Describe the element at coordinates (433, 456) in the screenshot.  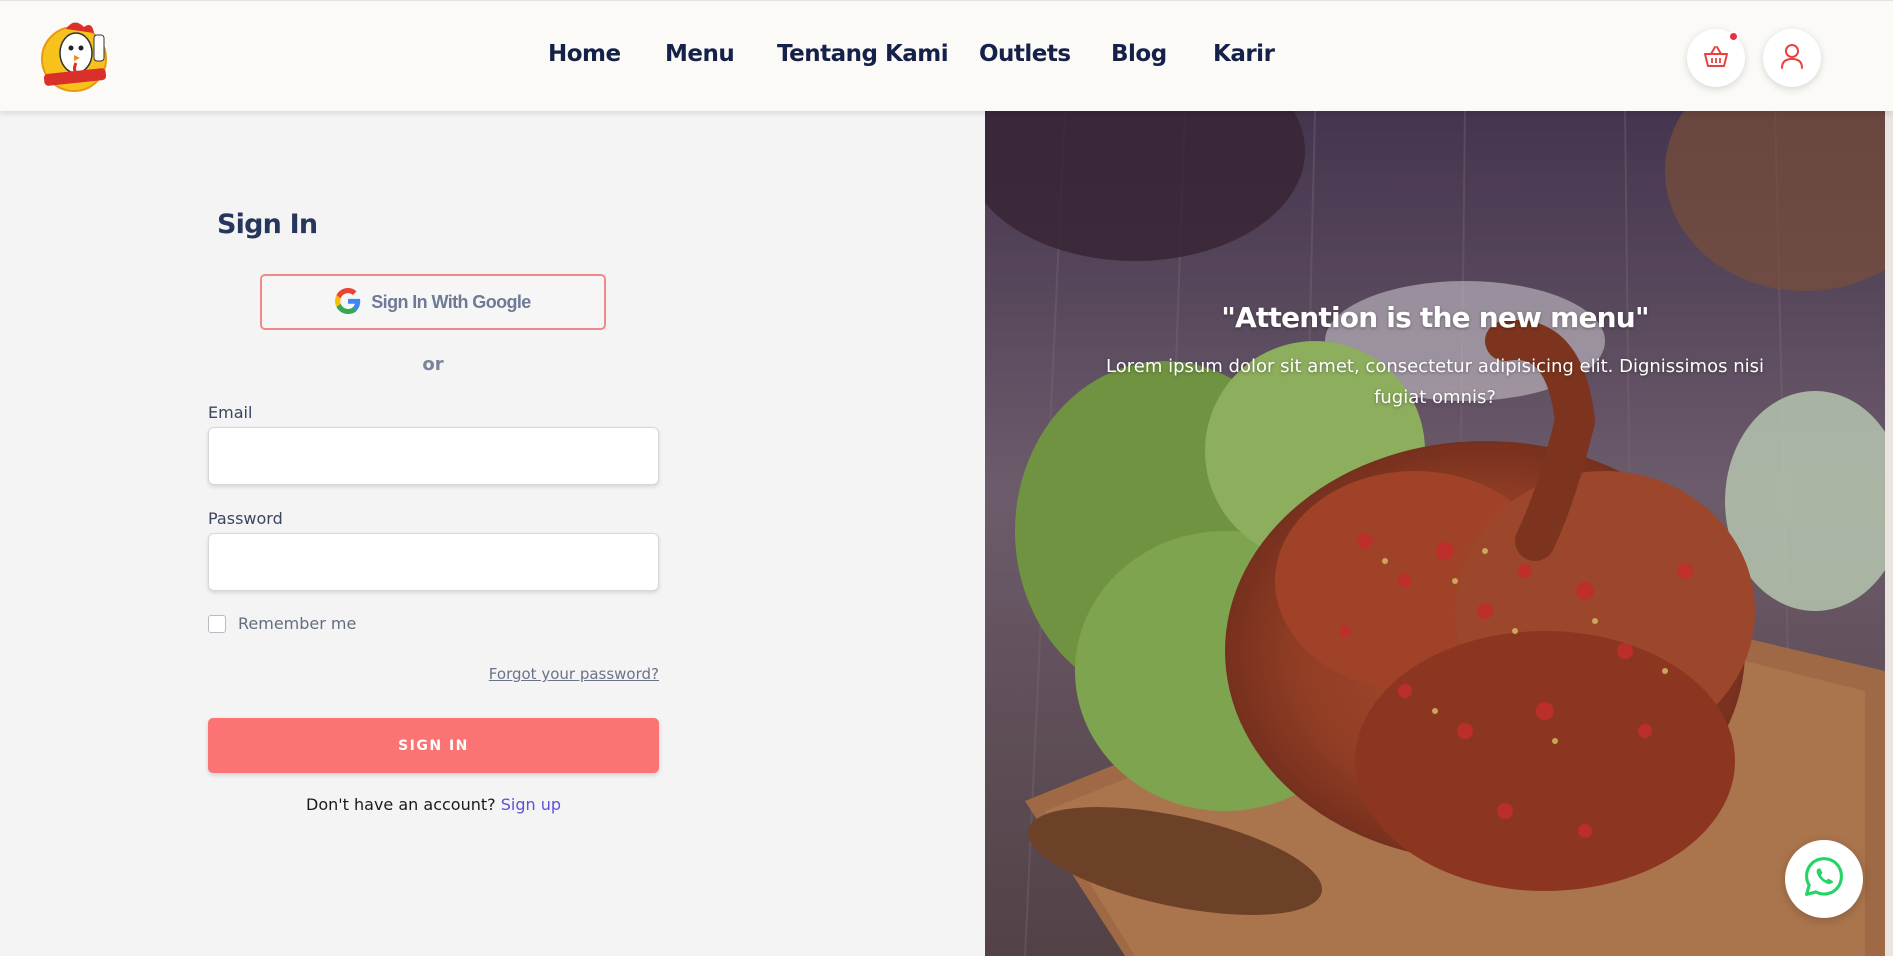
I see `email-field` at that location.